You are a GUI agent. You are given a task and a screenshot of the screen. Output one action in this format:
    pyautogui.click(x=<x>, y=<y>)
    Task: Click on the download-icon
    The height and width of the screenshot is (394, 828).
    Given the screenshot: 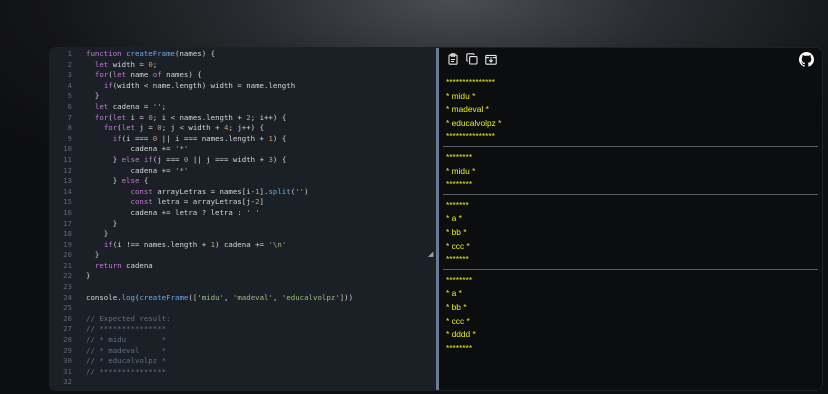 What is the action you would take?
    pyautogui.click(x=491, y=59)
    